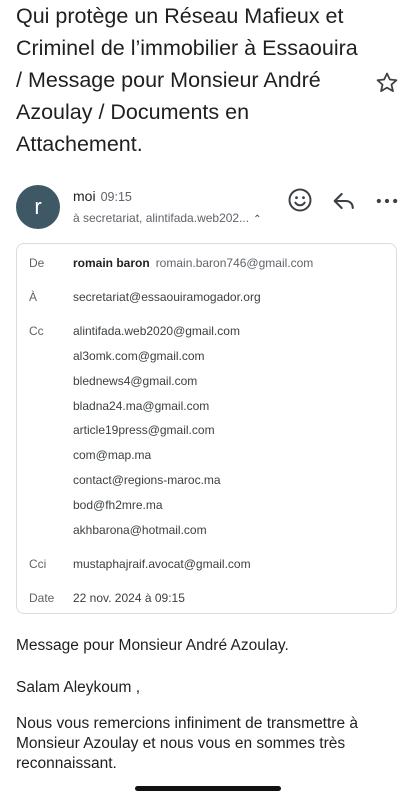  I want to click on recipients-summary: à secretariat, alintifada.web202... ⌃, so click(167, 218).